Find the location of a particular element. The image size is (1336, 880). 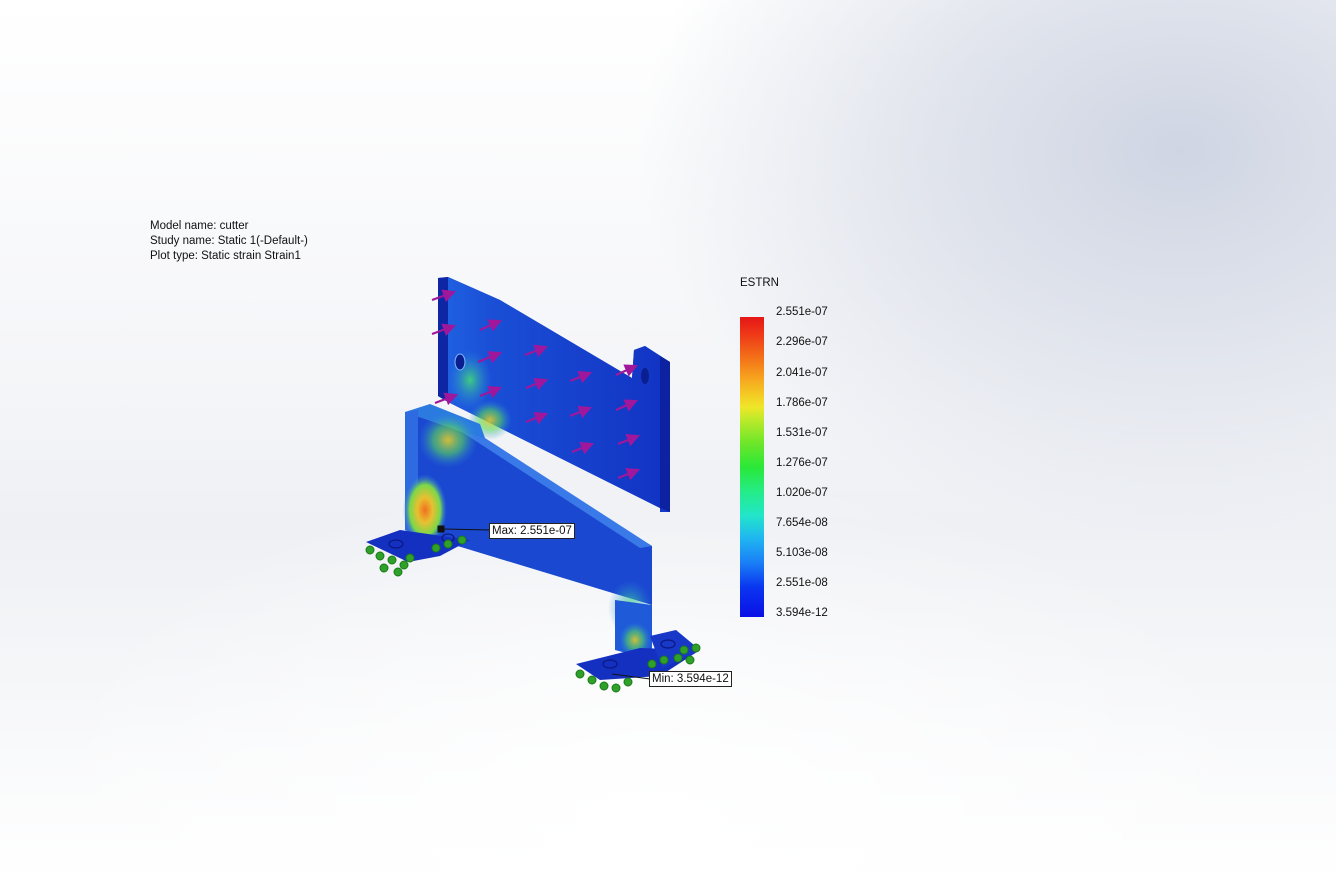

legend-tick: 5.103e-08 is located at coordinates (802, 553).